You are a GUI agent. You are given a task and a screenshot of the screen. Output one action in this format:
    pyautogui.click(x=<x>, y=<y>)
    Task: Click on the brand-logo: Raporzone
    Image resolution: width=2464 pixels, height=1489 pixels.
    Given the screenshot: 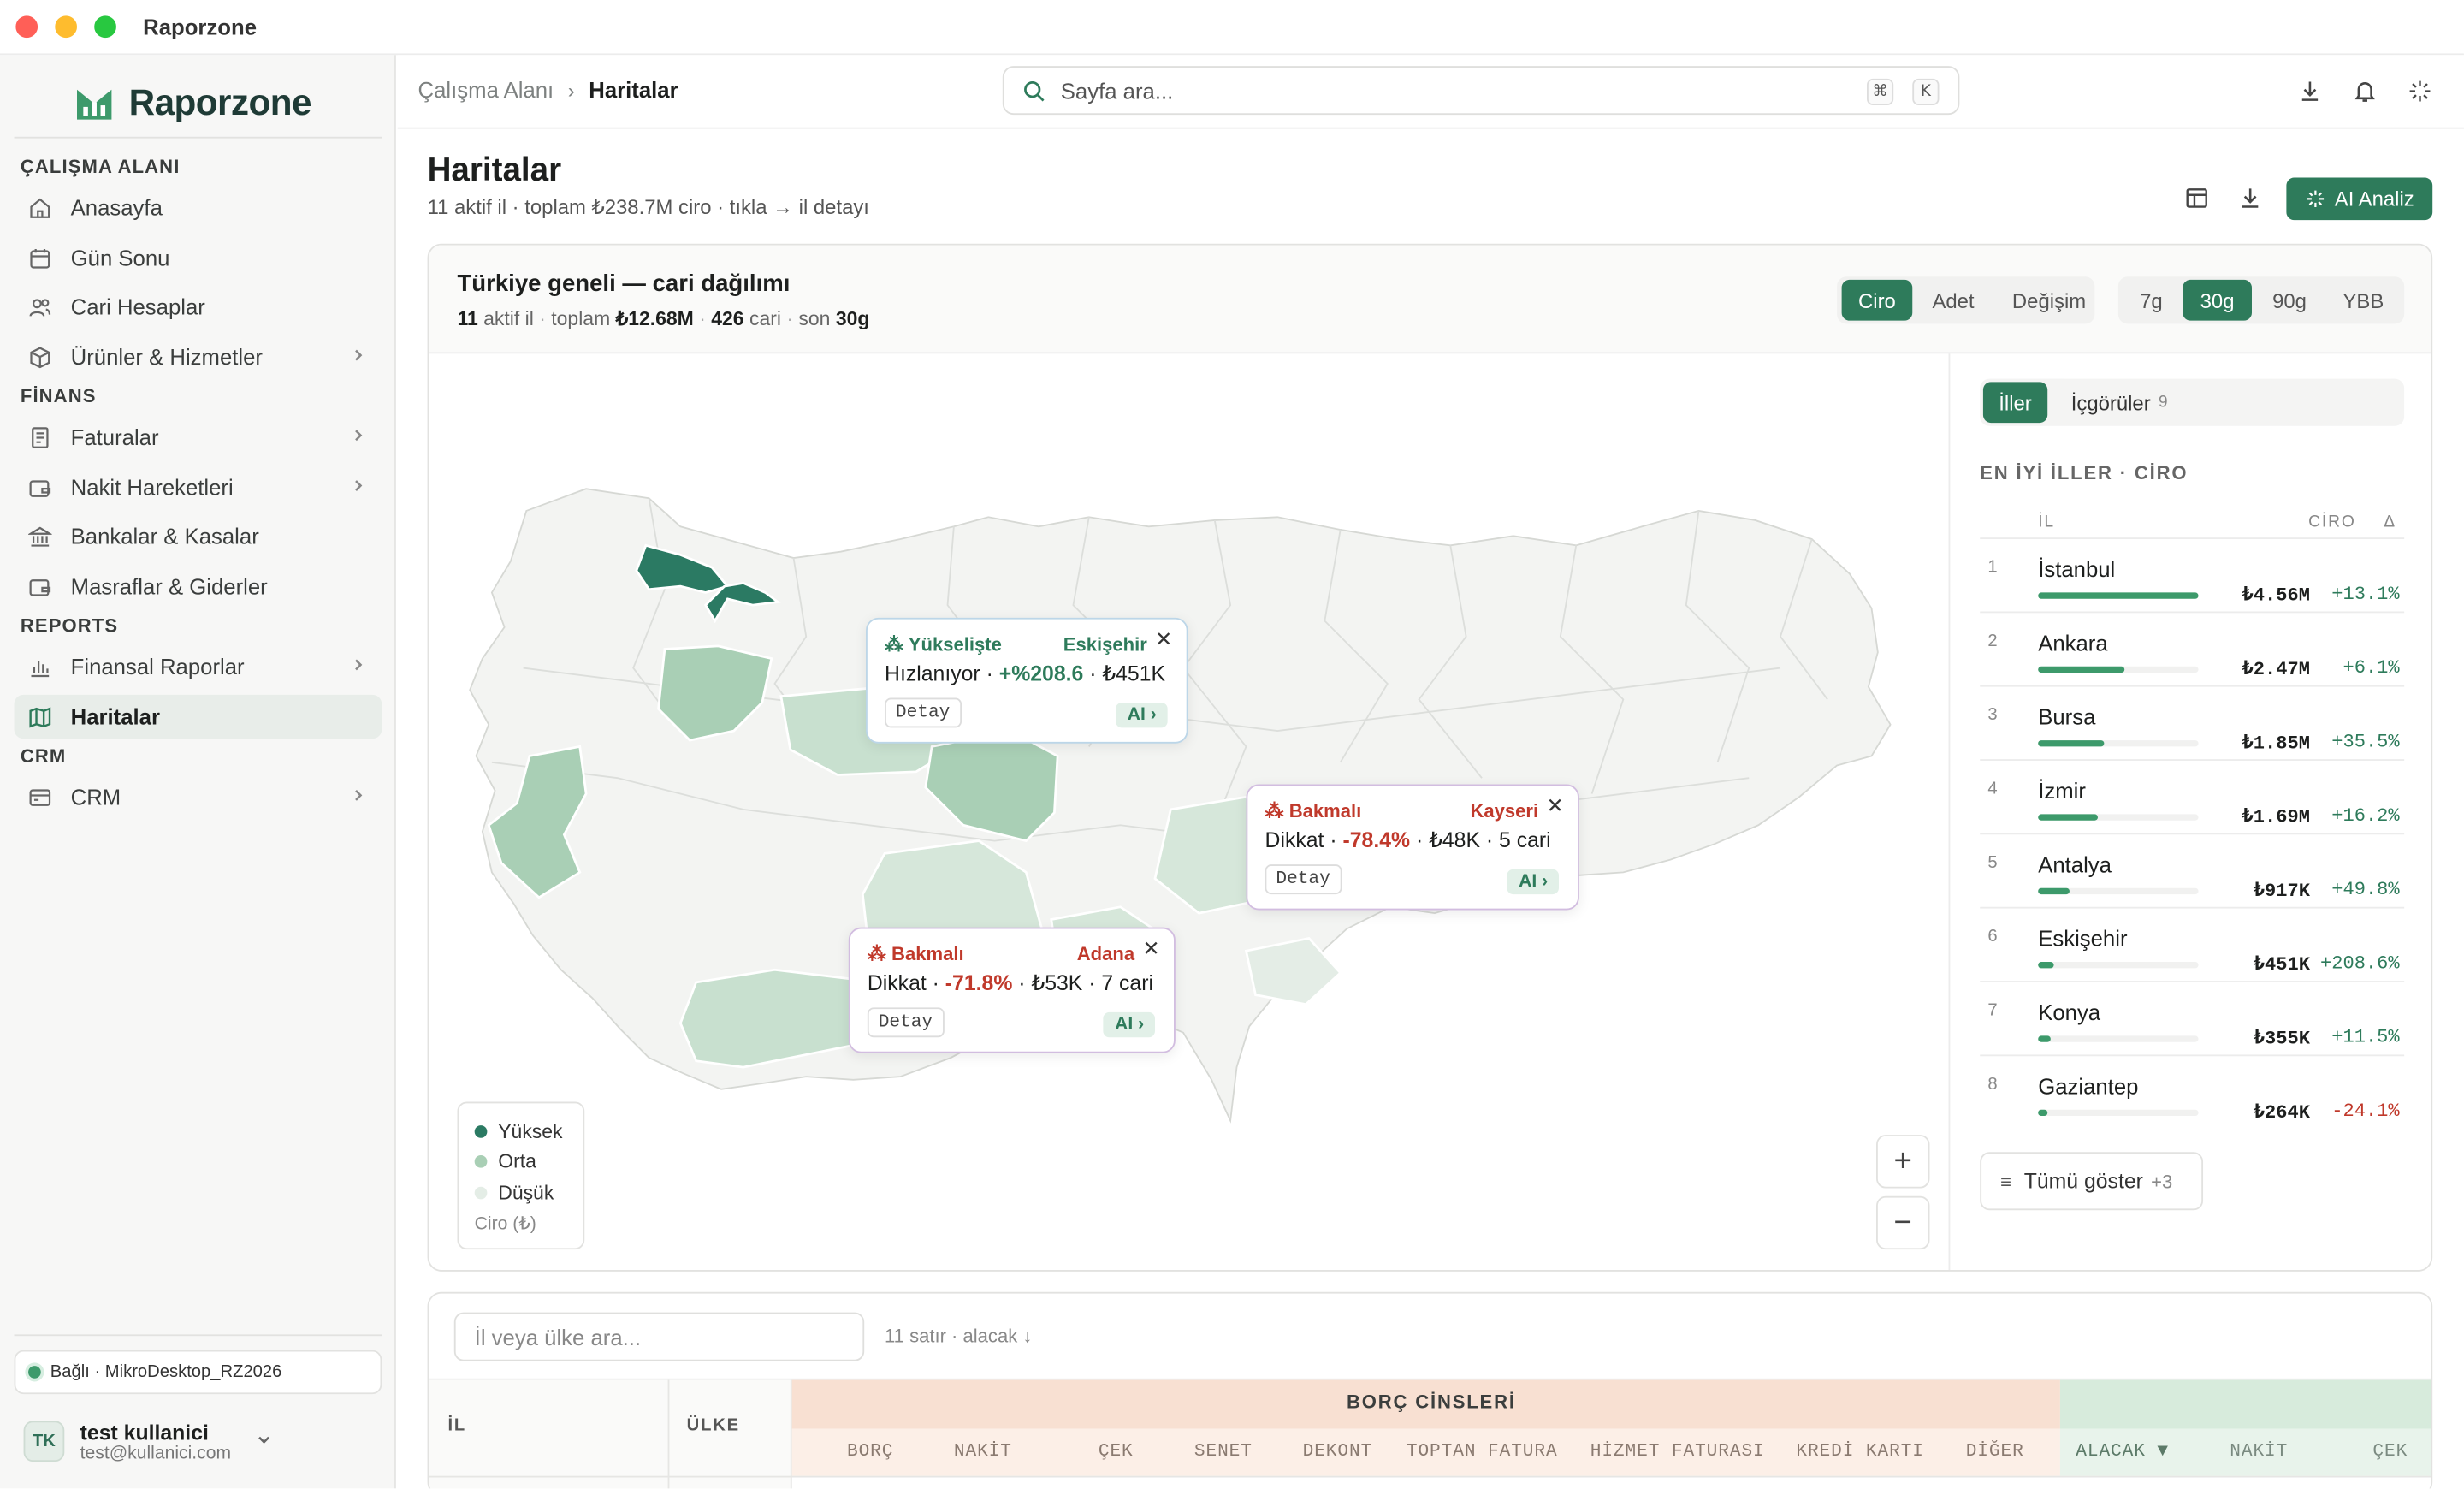 What is the action you would take?
    pyautogui.click(x=193, y=103)
    